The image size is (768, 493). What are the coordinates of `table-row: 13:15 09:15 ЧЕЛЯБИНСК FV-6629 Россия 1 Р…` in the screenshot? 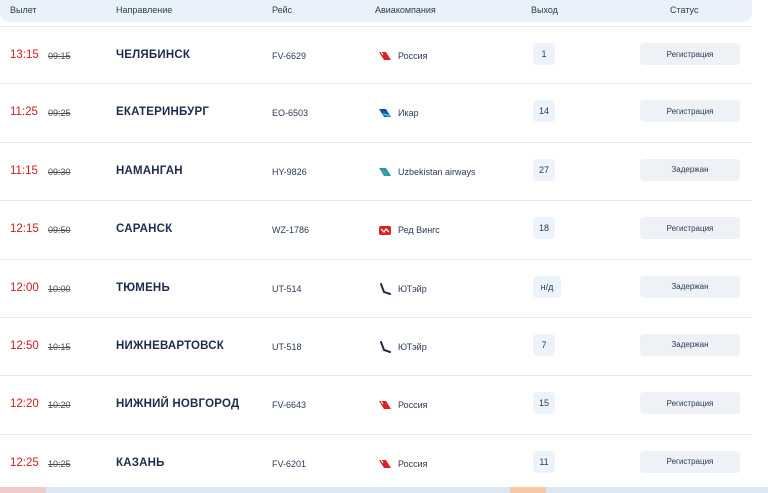 It's located at (376, 55).